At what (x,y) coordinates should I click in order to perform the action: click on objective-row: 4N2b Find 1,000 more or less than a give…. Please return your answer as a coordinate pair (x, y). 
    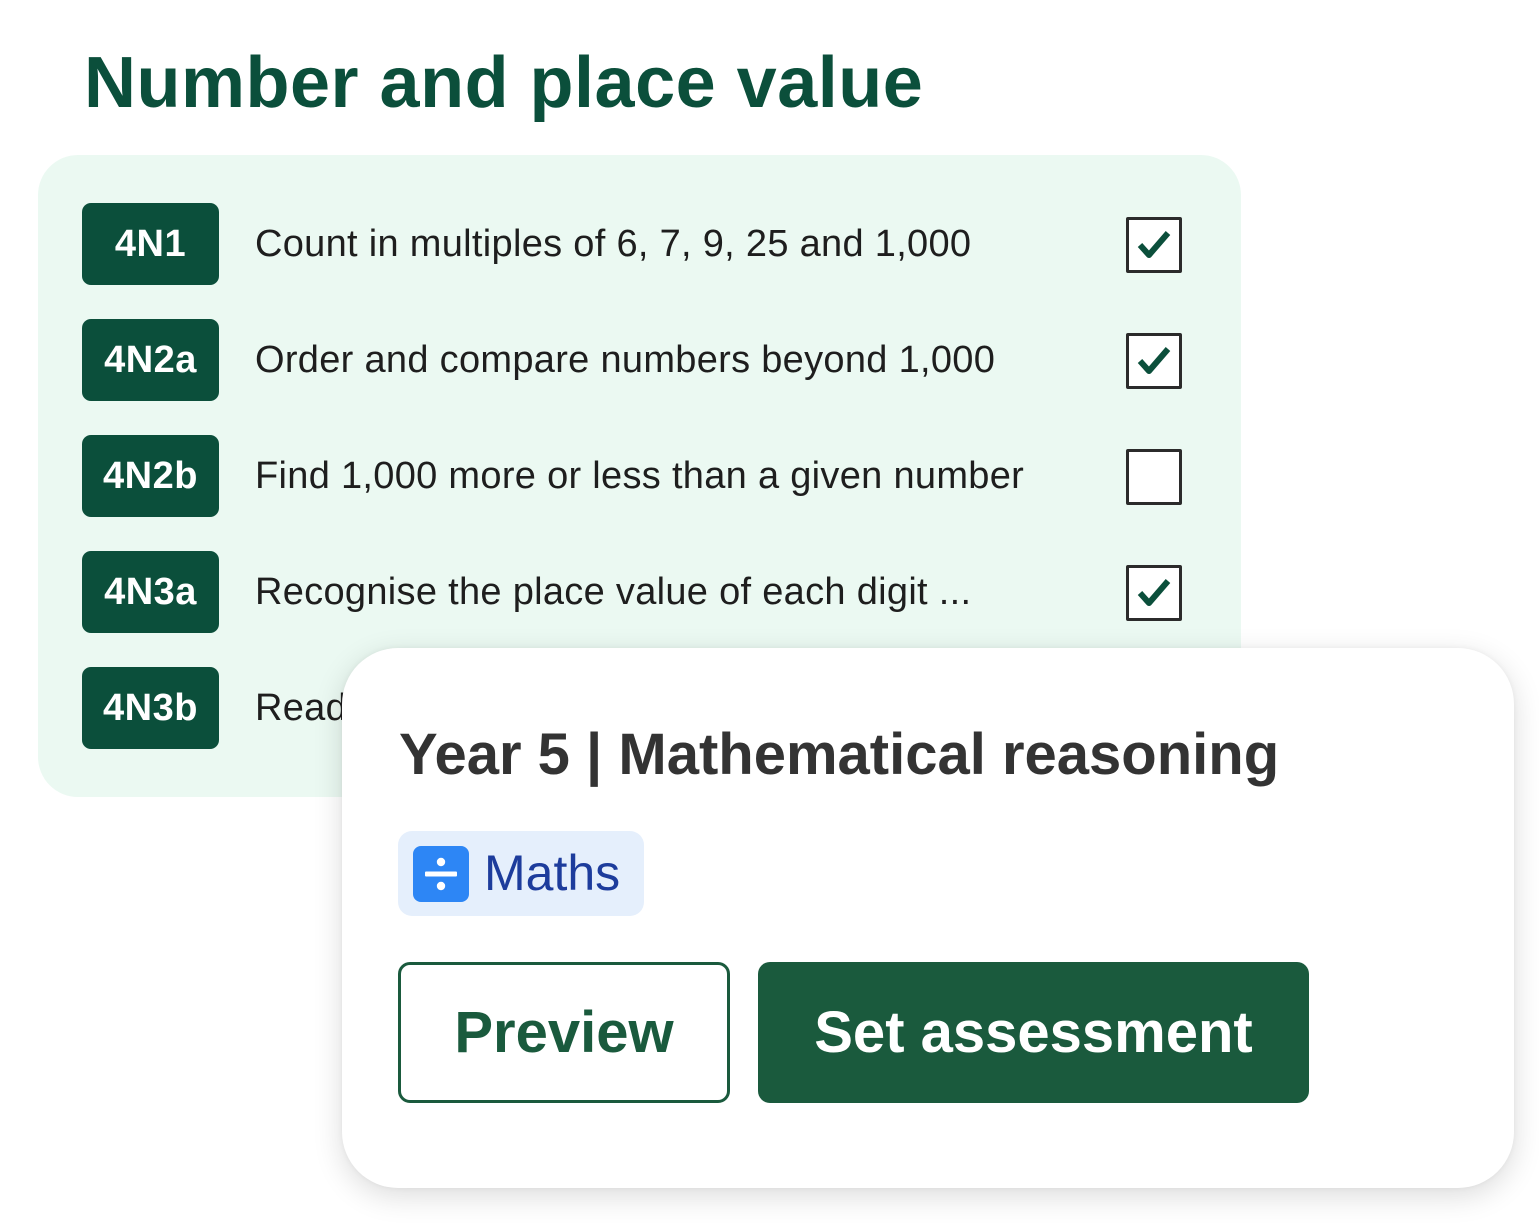
    Looking at the image, I should click on (637, 476).